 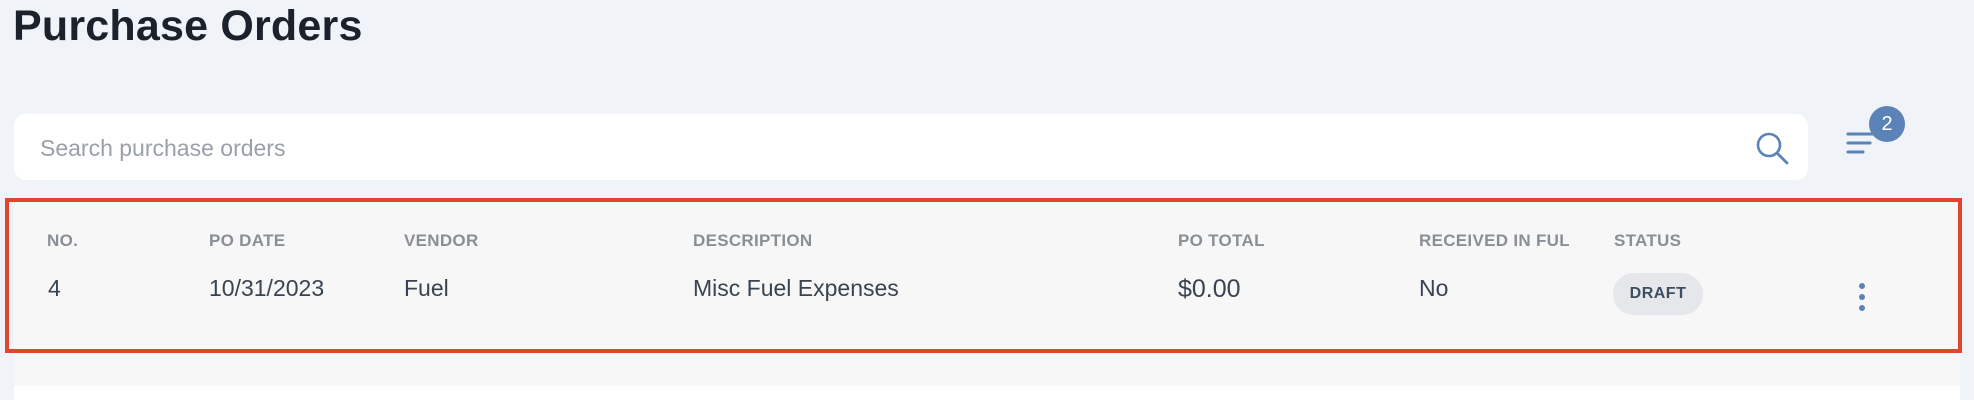 I want to click on search-icon, so click(x=1772, y=148).